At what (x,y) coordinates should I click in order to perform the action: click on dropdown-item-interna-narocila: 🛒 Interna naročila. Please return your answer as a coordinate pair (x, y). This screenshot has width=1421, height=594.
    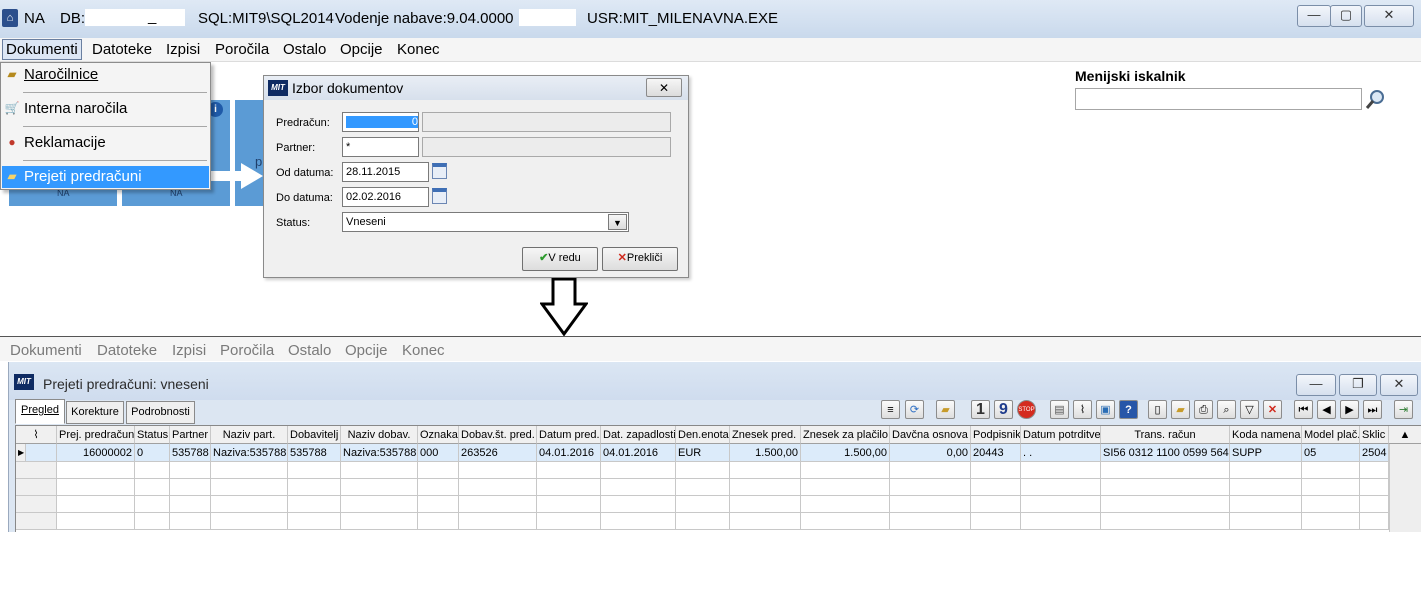
    Looking at the image, I should click on (105, 109).